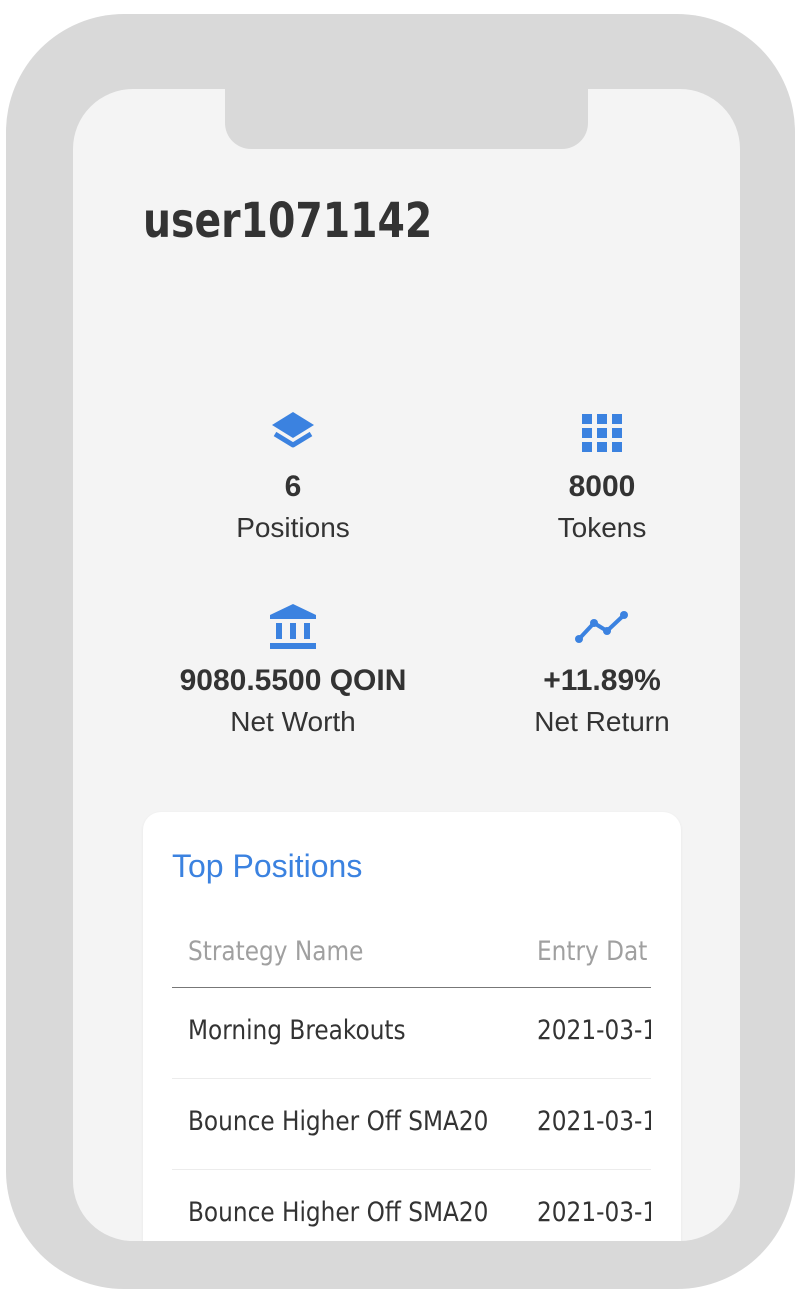  Describe the element at coordinates (602, 721) in the screenshot. I see `net-return-label: Net Return` at that location.